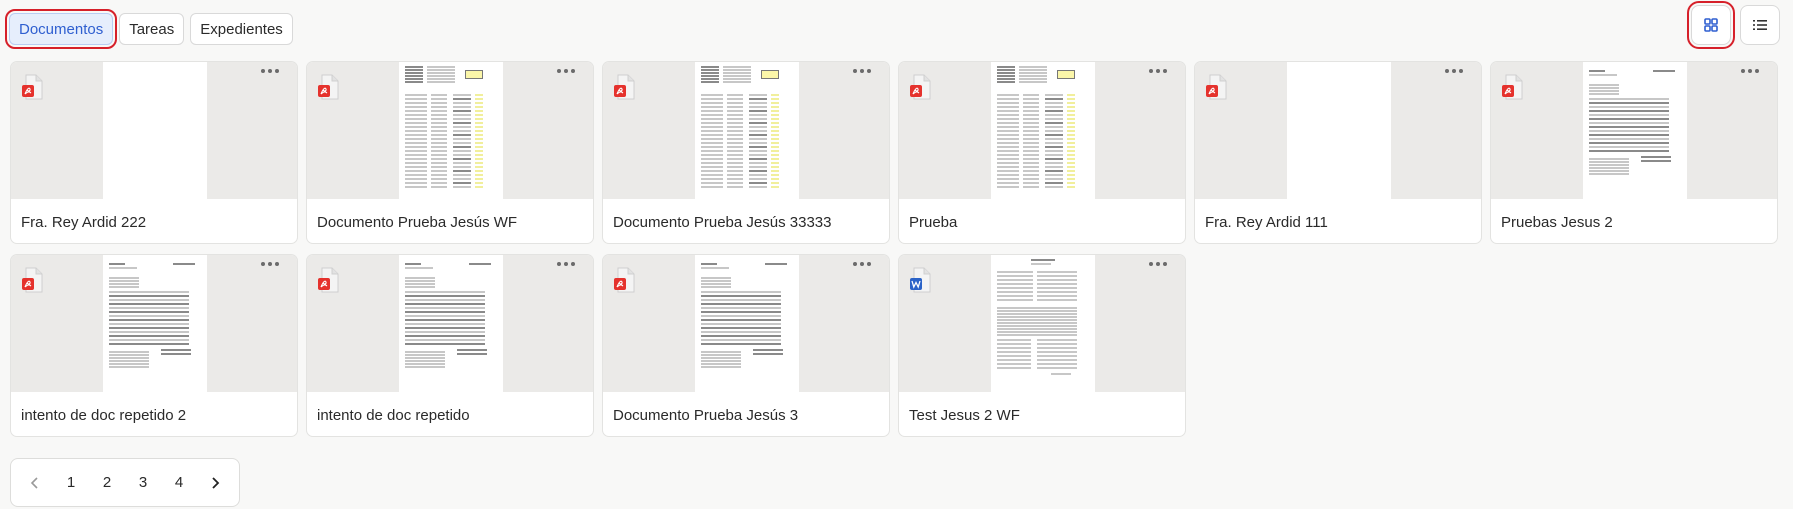  What do you see at coordinates (1042, 414) in the screenshot?
I see `document-title: Test Jesus 2 WF` at bounding box center [1042, 414].